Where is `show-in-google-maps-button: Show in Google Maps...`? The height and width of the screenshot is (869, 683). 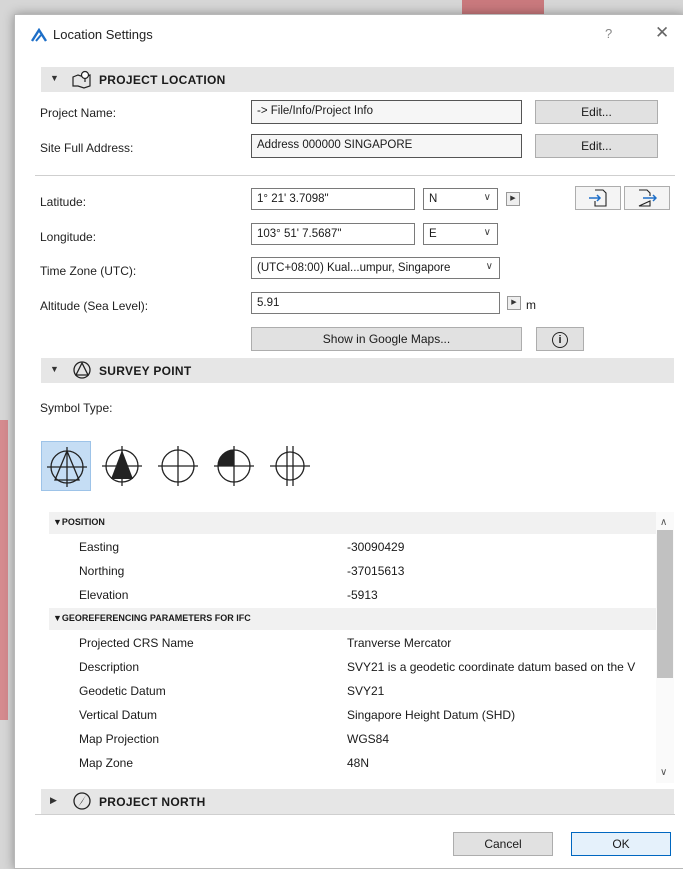 show-in-google-maps-button: Show in Google Maps... is located at coordinates (386, 339).